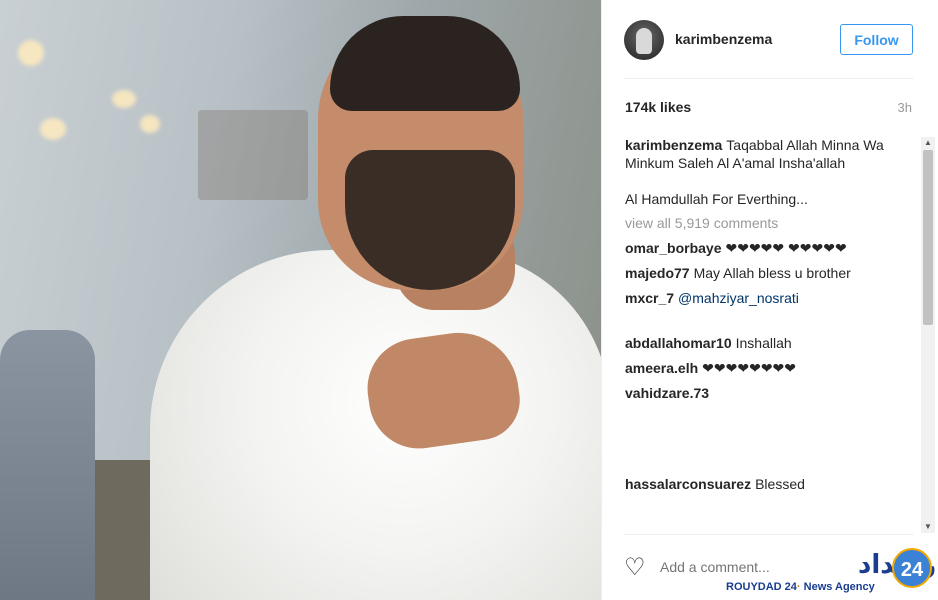  What do you see at coordinates (678, 343) in the screenshot?
I see `comment-username: abdallahomar10` at bounding box center [678, 343].